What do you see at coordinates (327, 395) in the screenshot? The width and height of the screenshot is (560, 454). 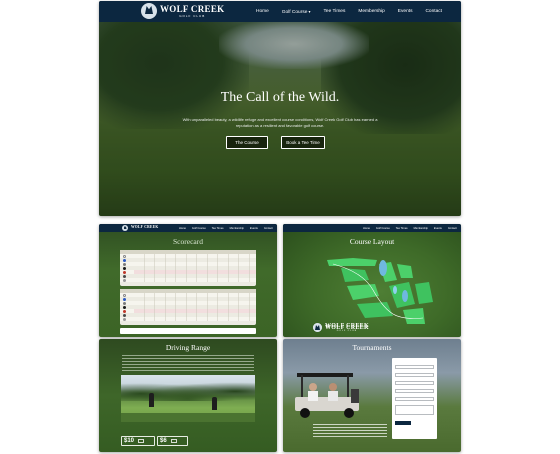 I see `golf-cart-photo` at bounding box center [327, 395].